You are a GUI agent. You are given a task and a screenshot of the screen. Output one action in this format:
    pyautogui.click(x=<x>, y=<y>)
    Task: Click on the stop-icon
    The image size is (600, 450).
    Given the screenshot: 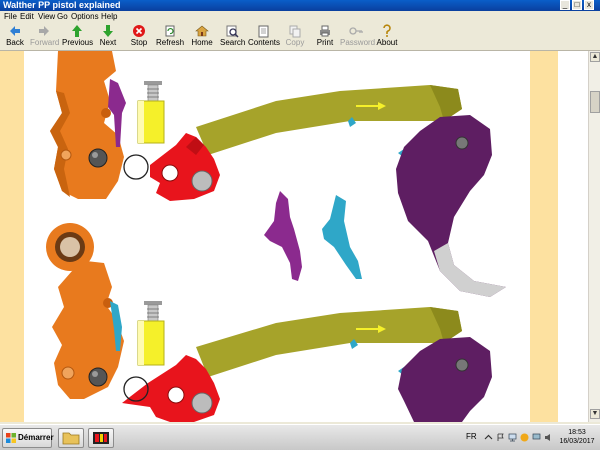 What is the action you would take?
    pyautogui.click(x=139, y=31)
    